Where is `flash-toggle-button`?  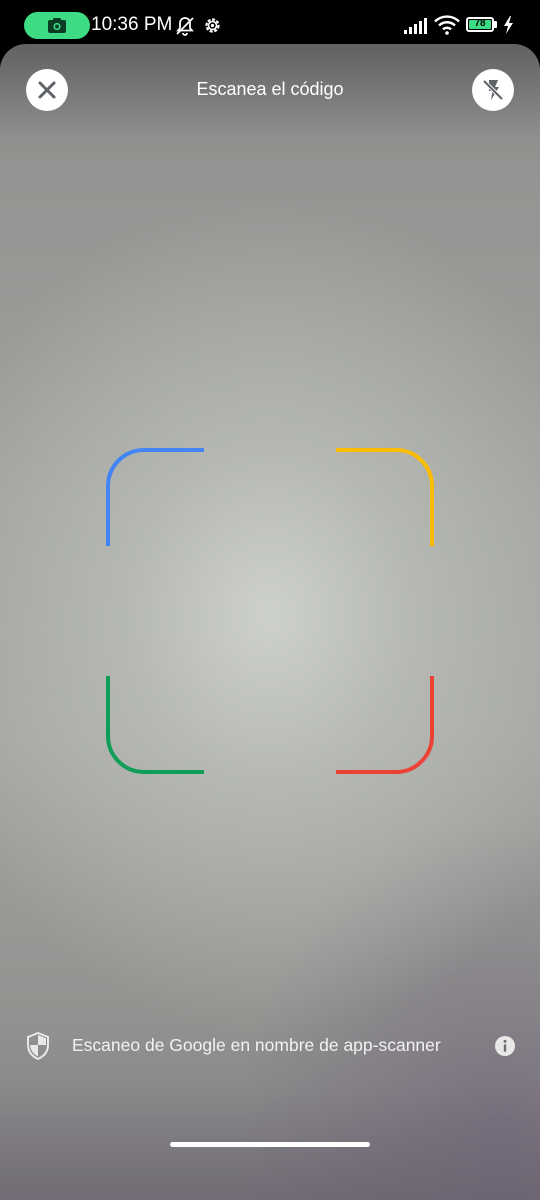 flash-toggle-button is located at coordinates (493, 90).